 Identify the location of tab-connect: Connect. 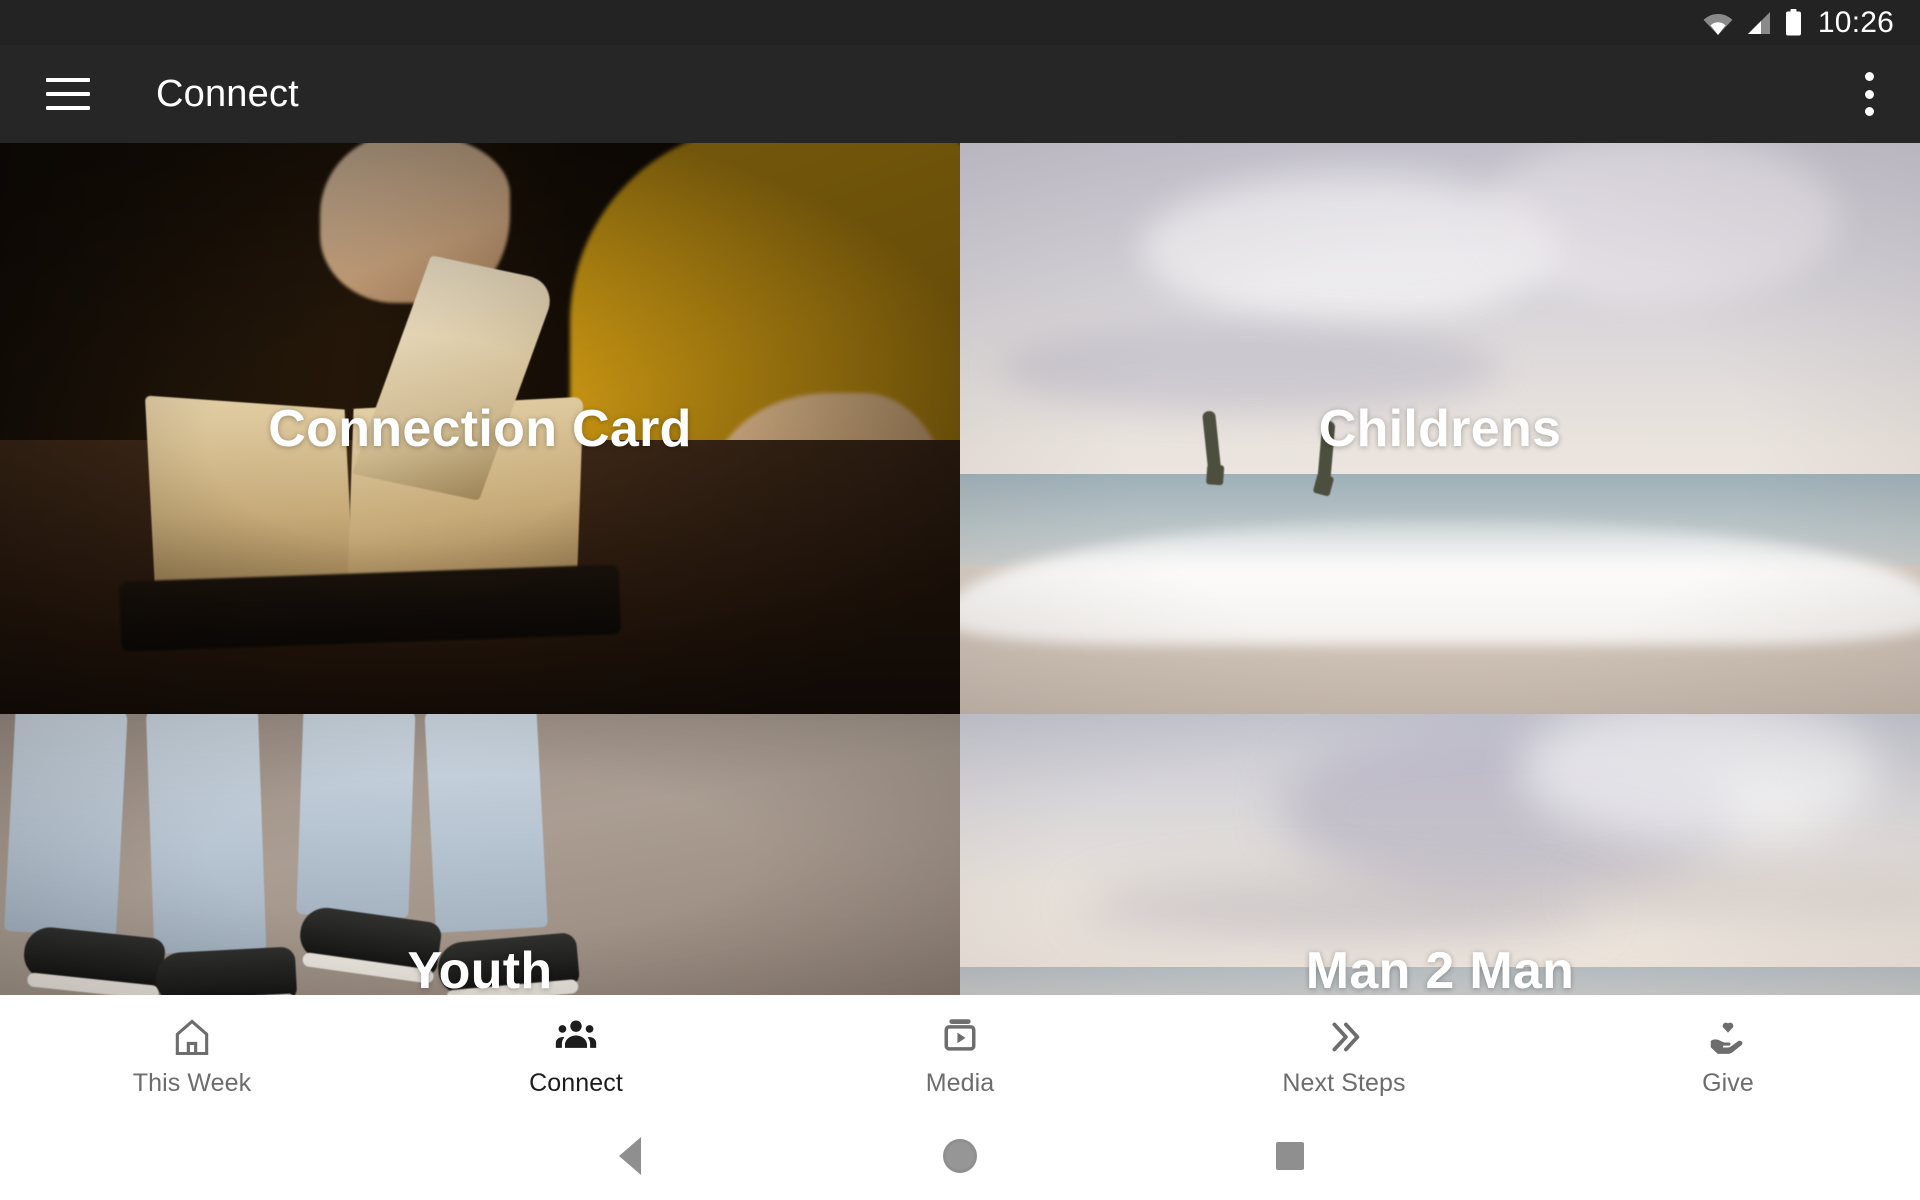
(576, 1046).